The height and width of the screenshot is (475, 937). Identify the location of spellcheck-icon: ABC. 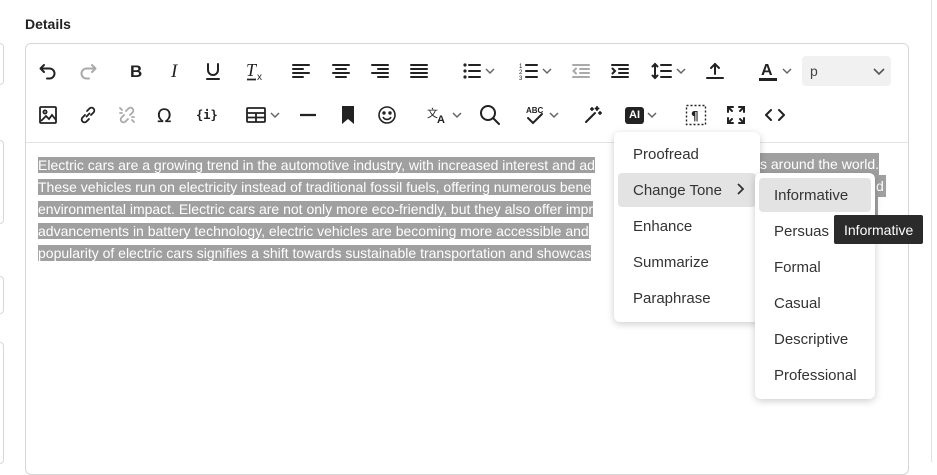
(541, 115).